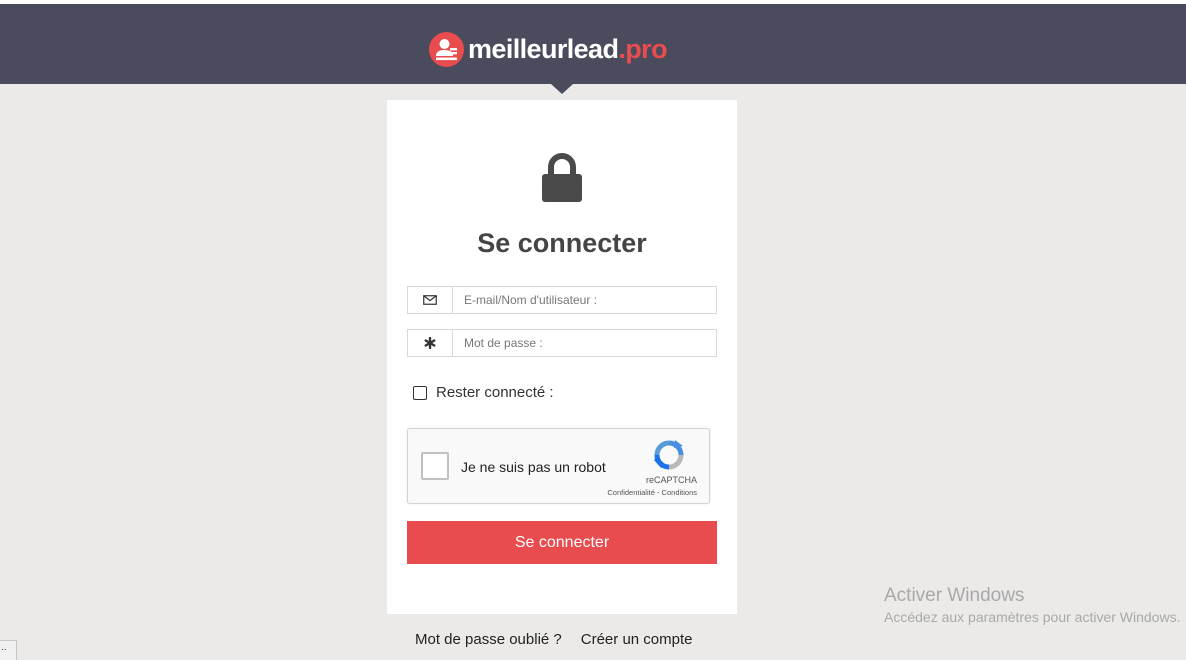  I want to click on envelope-icon, so click(430, 300).